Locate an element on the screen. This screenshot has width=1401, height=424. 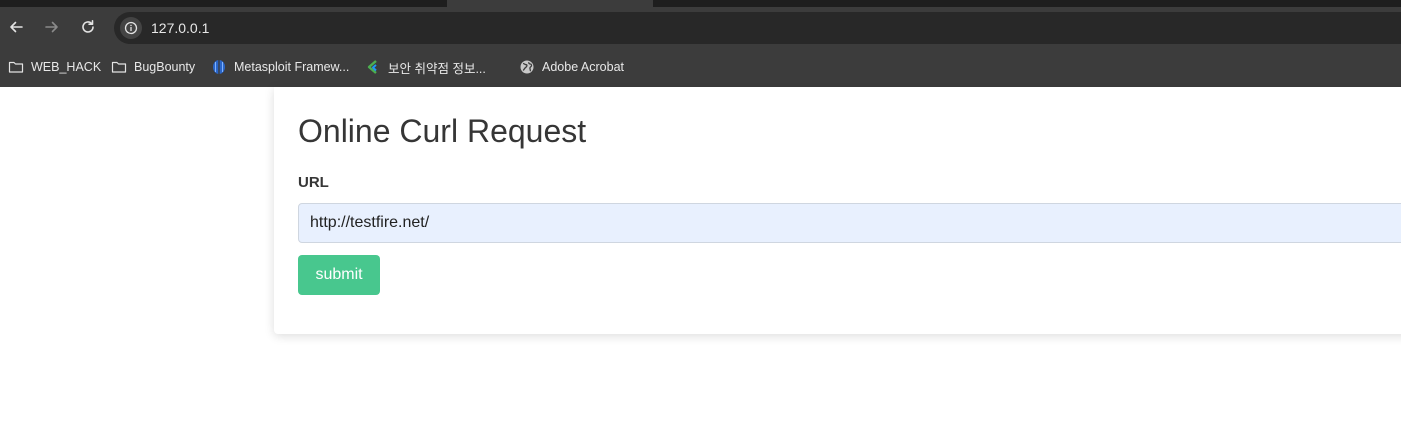
back-button is located at coordinates (16, 27).